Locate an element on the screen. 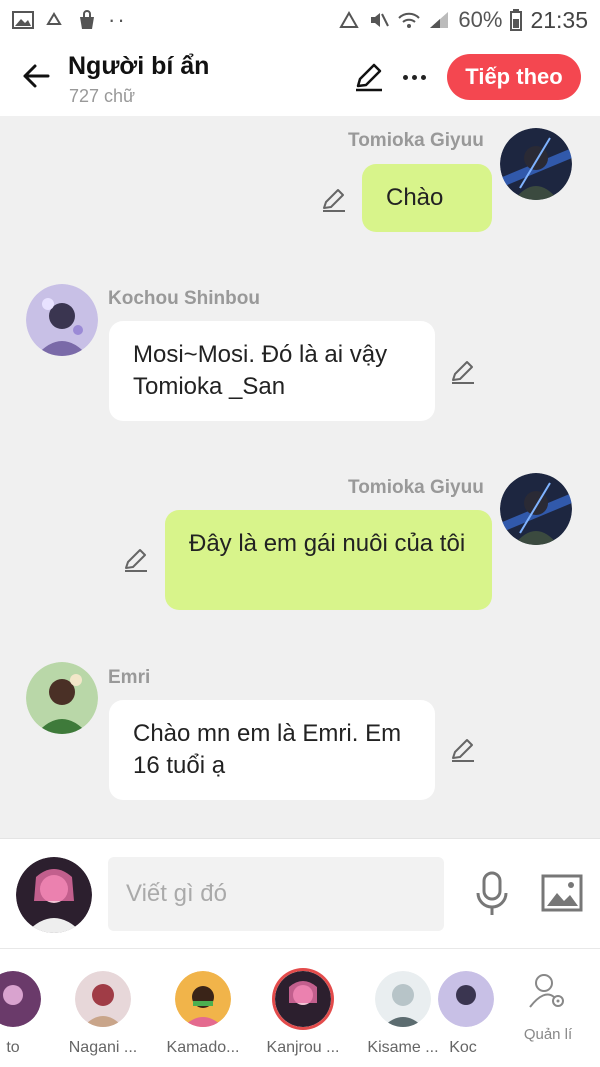 The width and height of the screenshot is (600, 1067). back-button is located at coordinates (36, 76).